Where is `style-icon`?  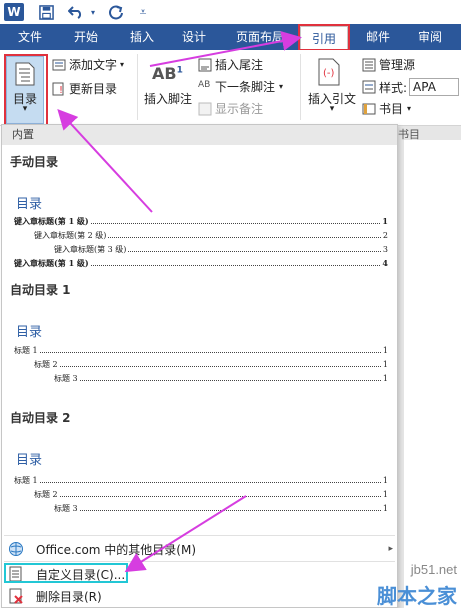 style-icon is located at coordinates (369, 87).